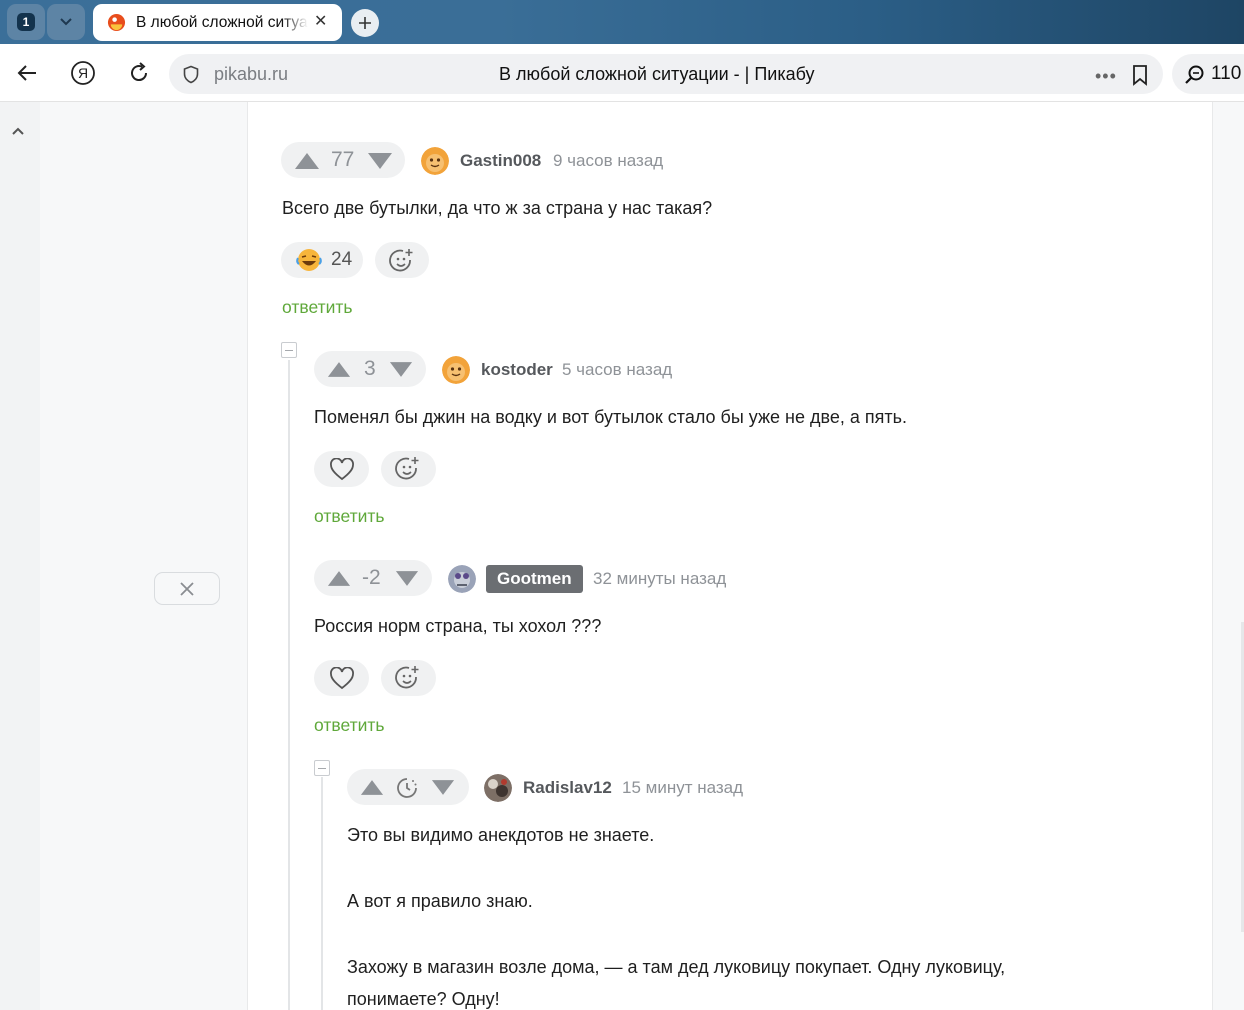 The width and height of the screenshot is (1244, 1010). What do you see at coordinates (423, 999) in the screenshot?
I see `comment-text-line: понимаете? Одну!` at bounding box center [423, 999].